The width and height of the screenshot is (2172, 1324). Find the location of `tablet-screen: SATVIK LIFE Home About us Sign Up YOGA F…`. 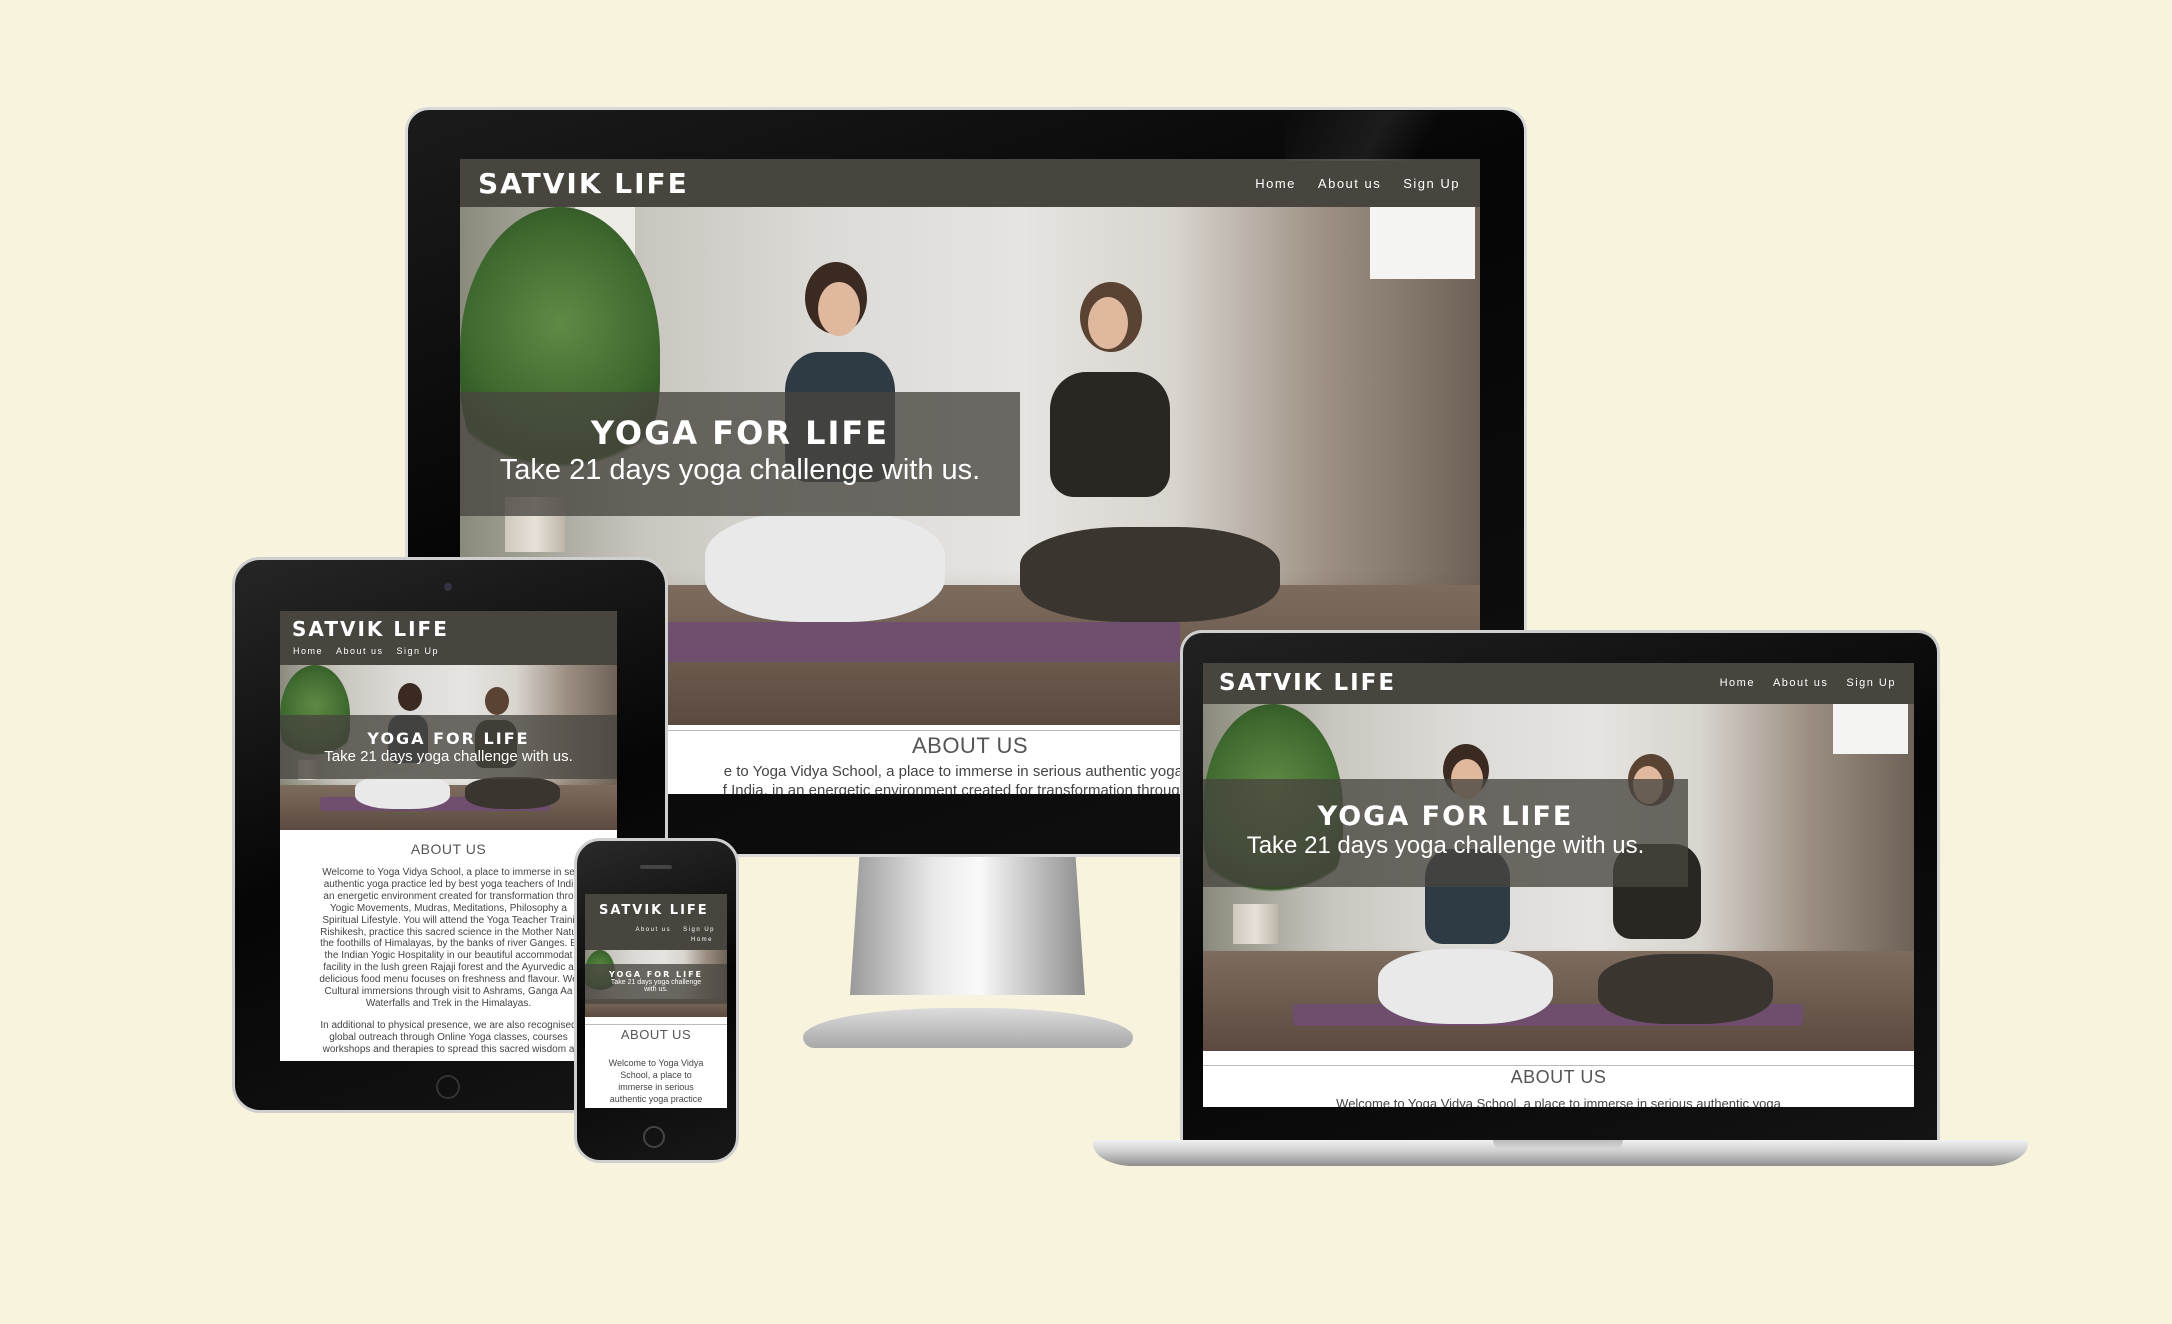

tablet-screen: SATVIK LIFE Home About us Sign Up YOGA F… is located at coordinates (448, 836).